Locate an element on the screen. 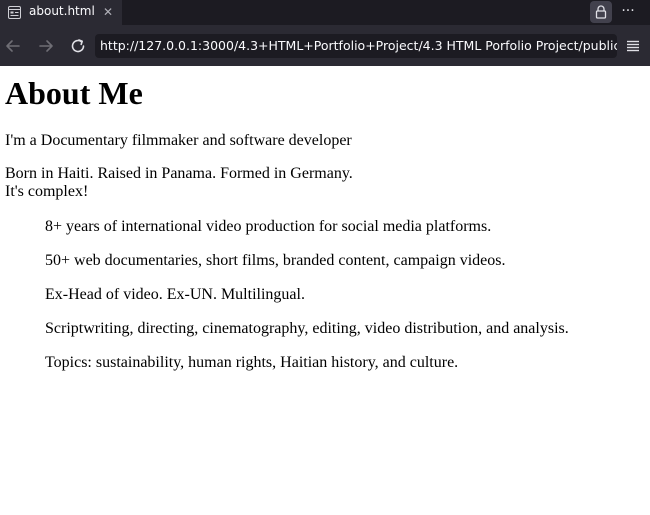 Image resolution: width=650 pixels, height=515 pixels. back-arrow-icon is located at coordinates (13, 46).